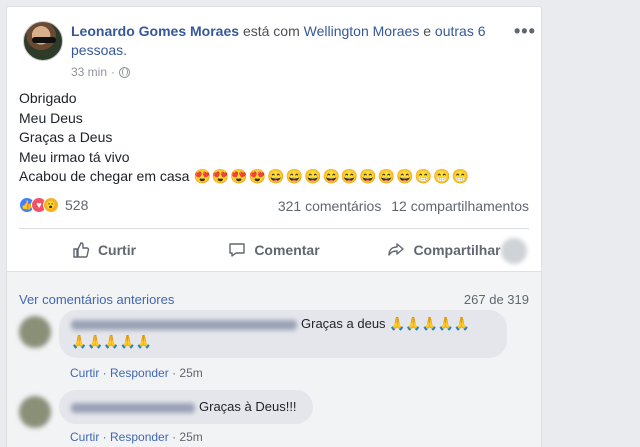 Image resolution: width=640 pixels, height=447 pixels. I want to click on divider, so click(274, 228).